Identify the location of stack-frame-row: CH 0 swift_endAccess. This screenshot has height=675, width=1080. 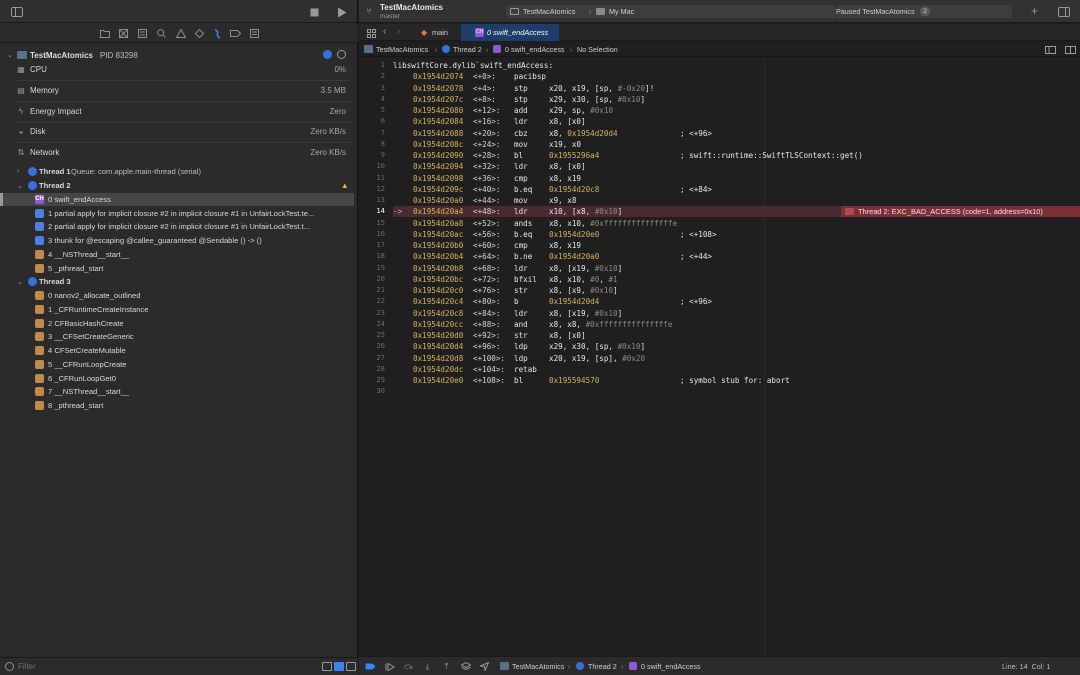
(177, 199).